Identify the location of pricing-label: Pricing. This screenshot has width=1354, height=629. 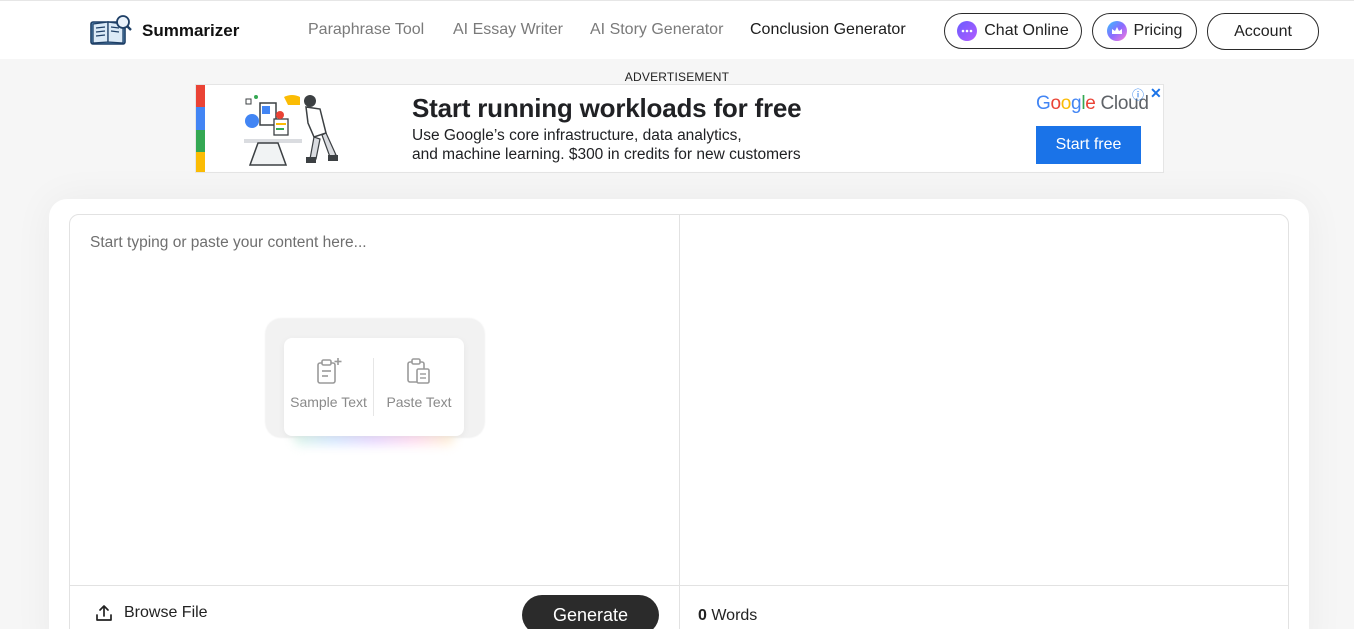
(1158, 30).